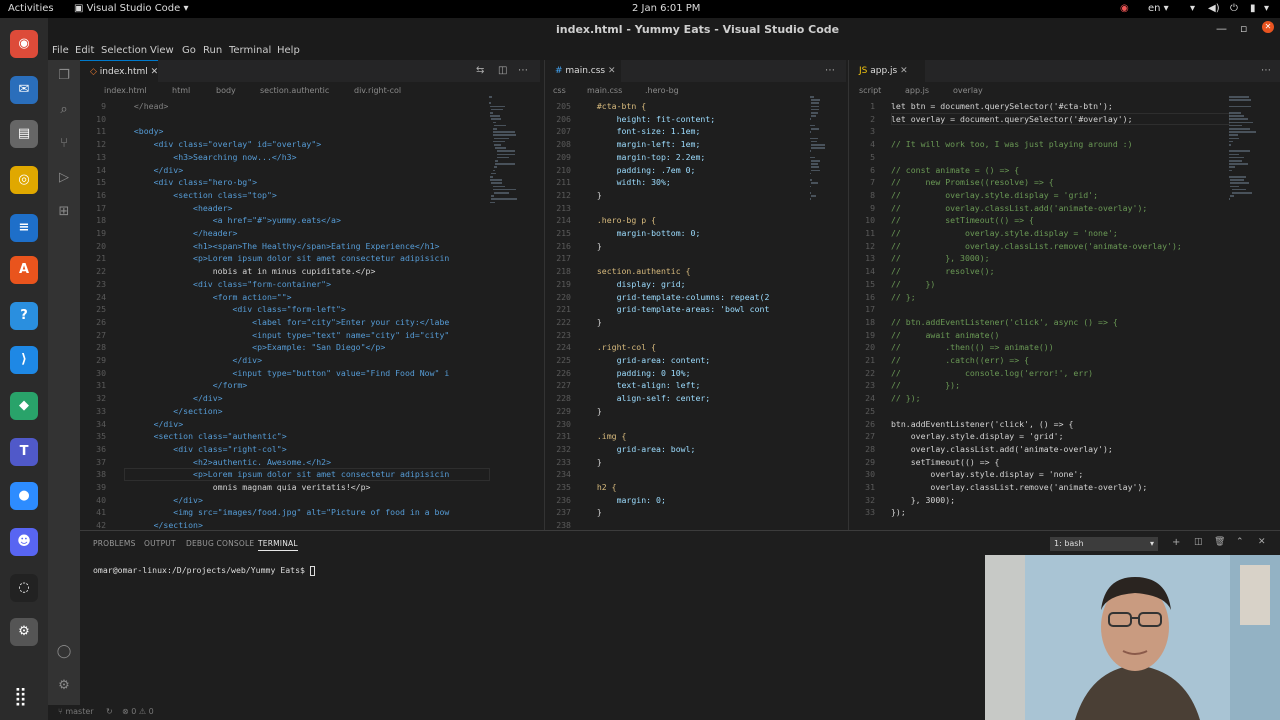 Image resolution: width=1280 pixels, height=720 pixels. What do you see at coordinates (695, 71) in the screenshot?
I see `editor-tabs: # main.css ✕ ⋯` at bounding box center [695, 71].